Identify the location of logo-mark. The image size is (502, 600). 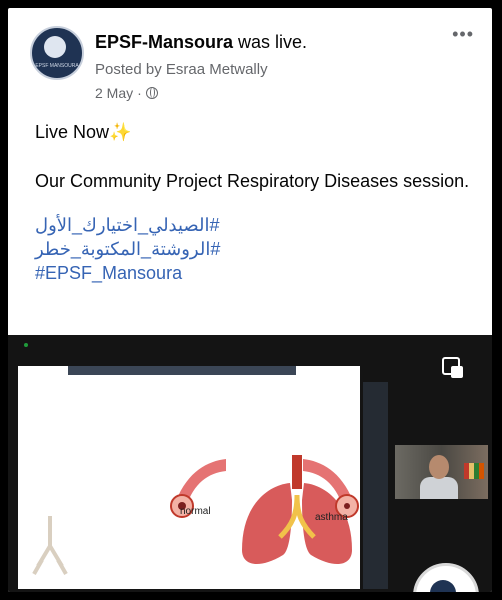
(55, 47).